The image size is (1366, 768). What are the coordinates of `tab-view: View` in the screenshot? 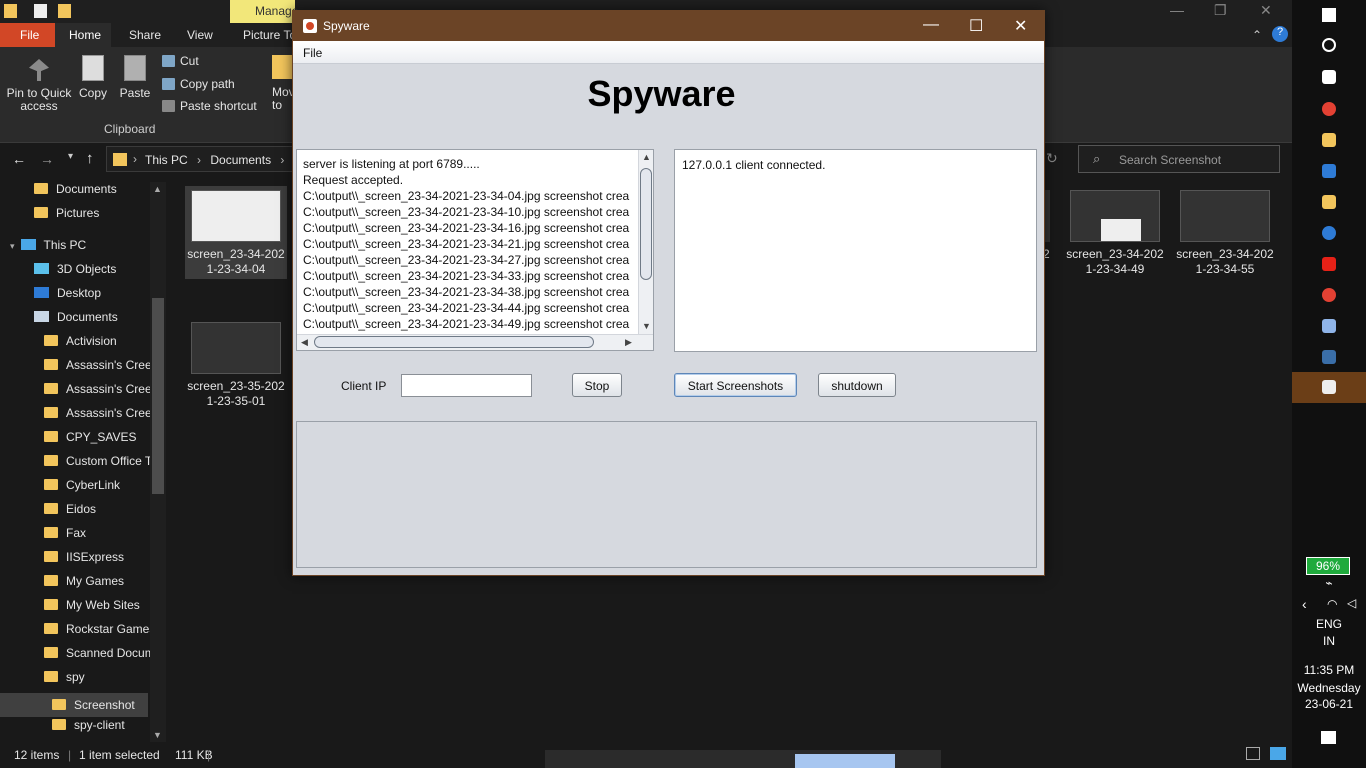 It's located at (200, 35).